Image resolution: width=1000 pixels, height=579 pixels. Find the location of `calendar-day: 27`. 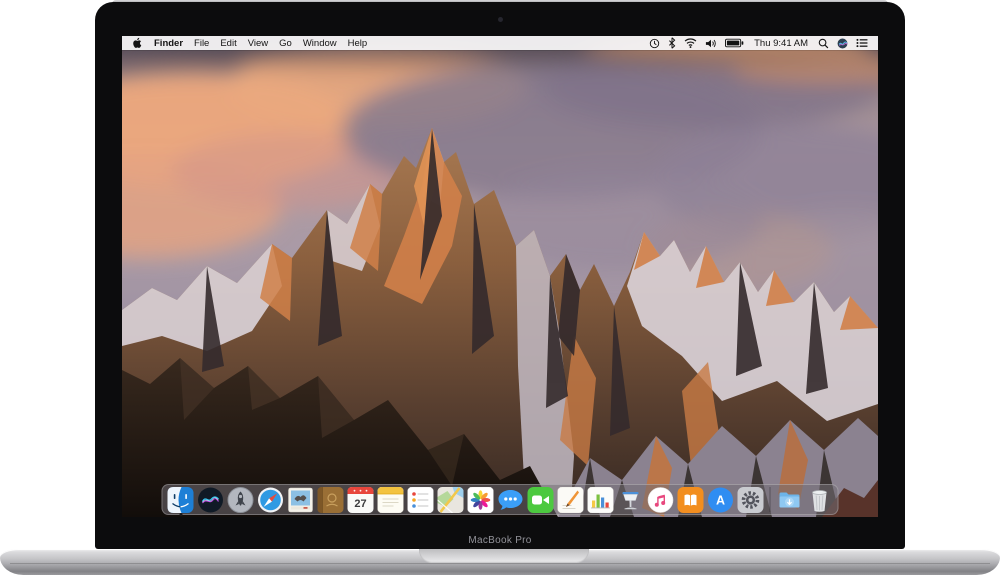

calendar-day: 27 is located at coordinates (360, 504).